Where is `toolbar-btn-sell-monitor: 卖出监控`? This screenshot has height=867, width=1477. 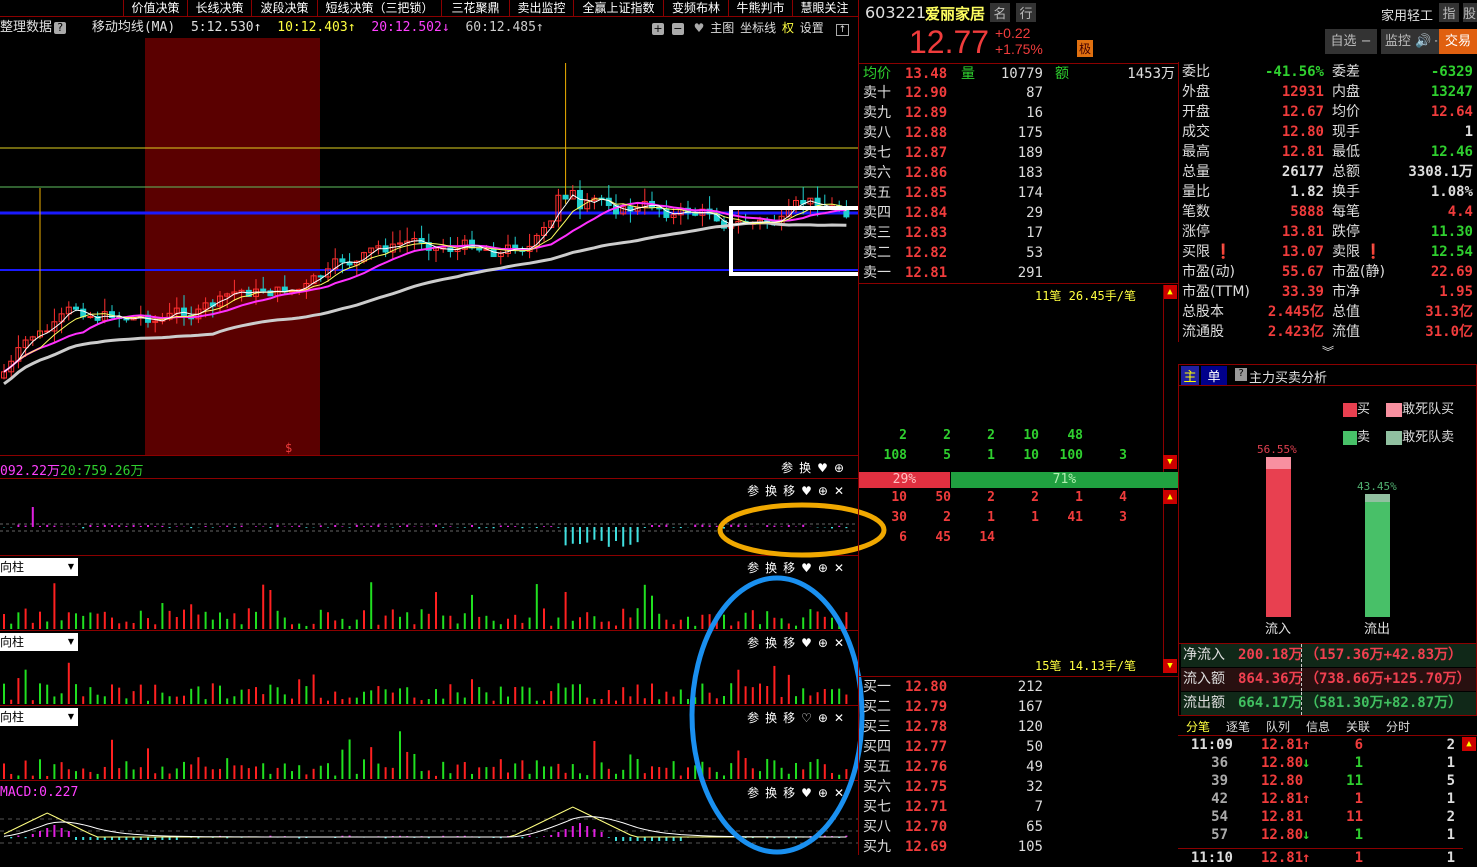
toolbar-btn-sell-monitor: 卖出监控 is located at coordinates (541, 8).